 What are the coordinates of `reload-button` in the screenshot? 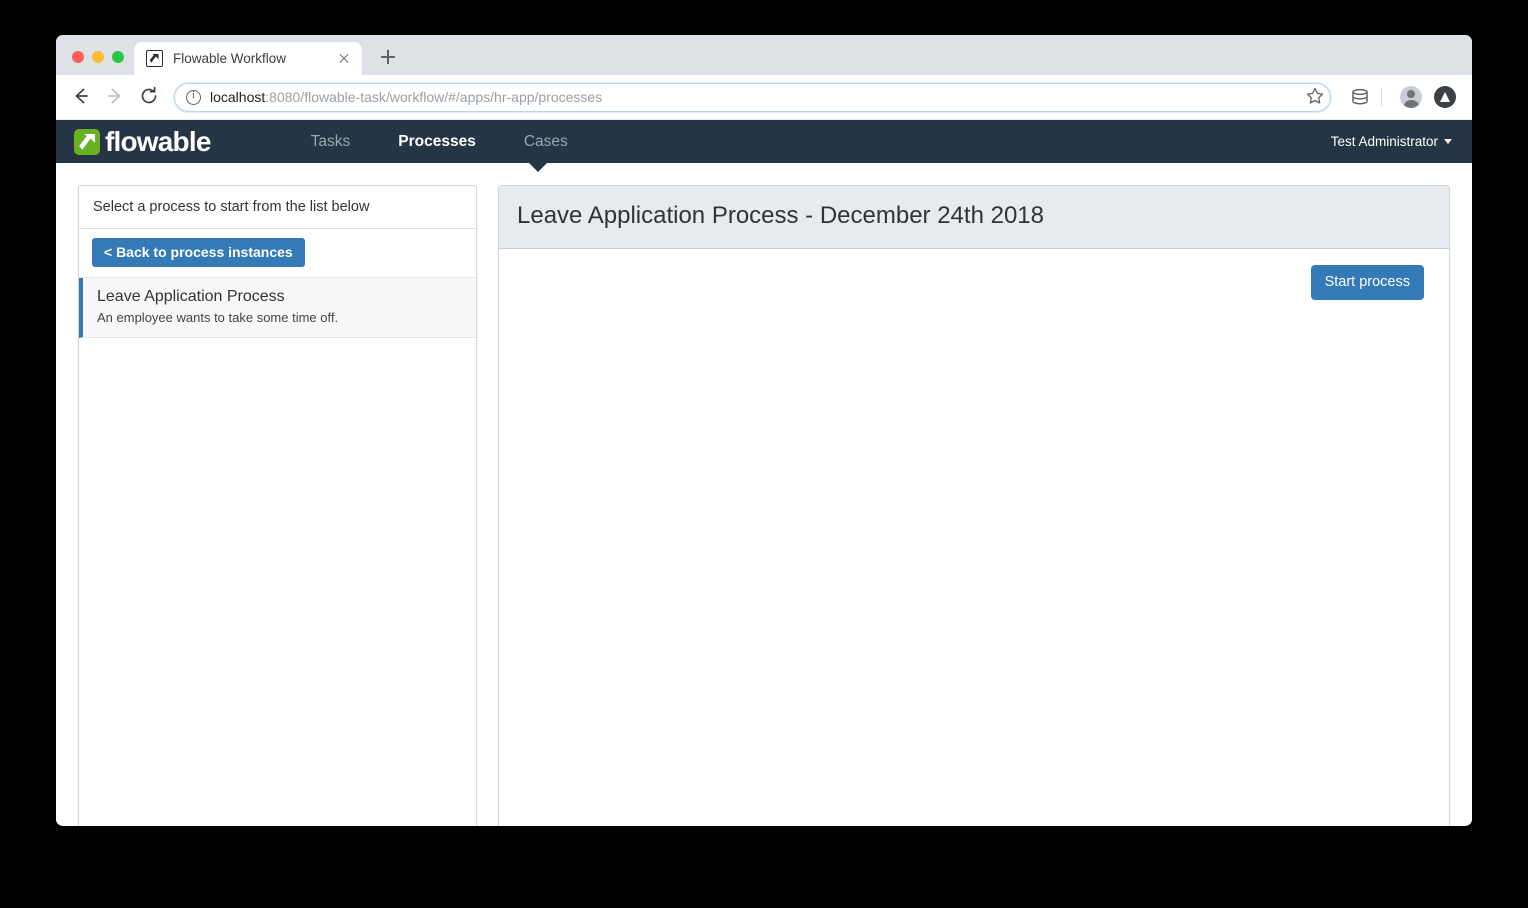 It's located at (149, 97).